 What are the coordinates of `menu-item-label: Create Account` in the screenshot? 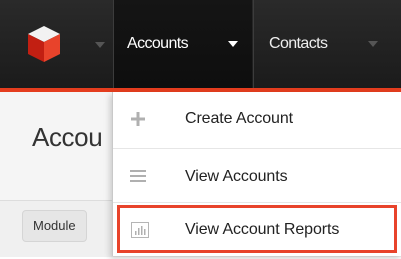 It's located at (239, 118).